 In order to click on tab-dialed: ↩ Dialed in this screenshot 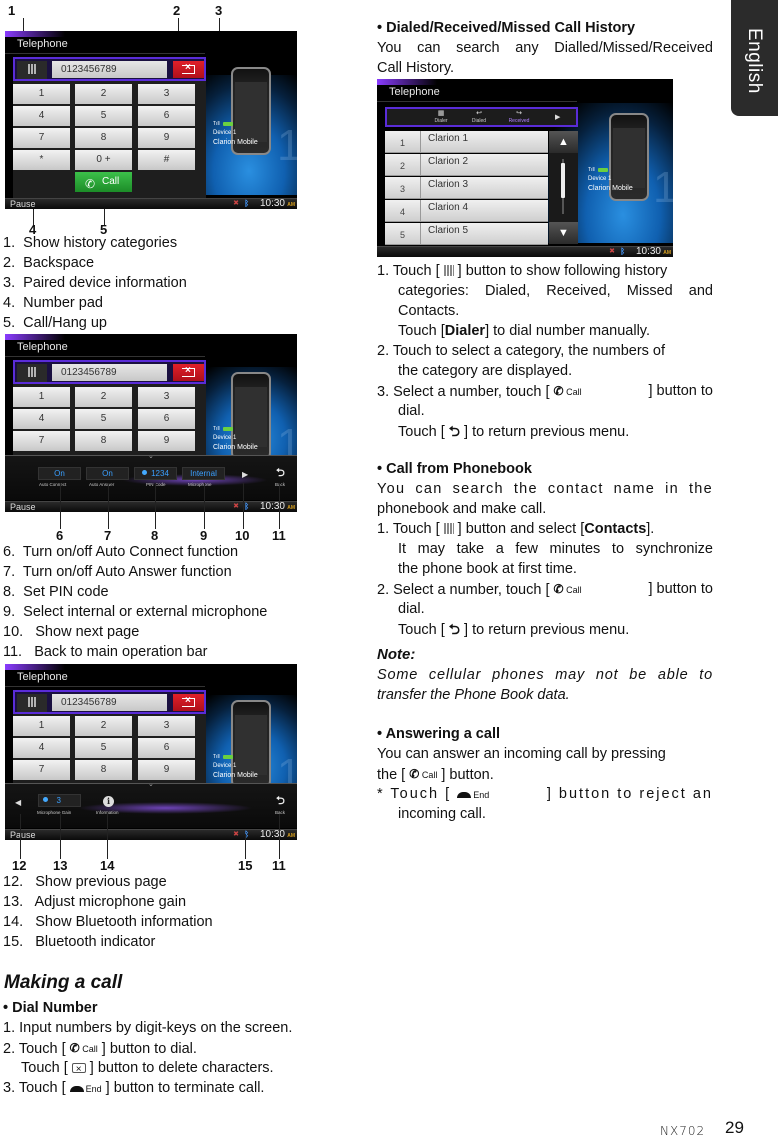, I will do `click(479, 117)`.